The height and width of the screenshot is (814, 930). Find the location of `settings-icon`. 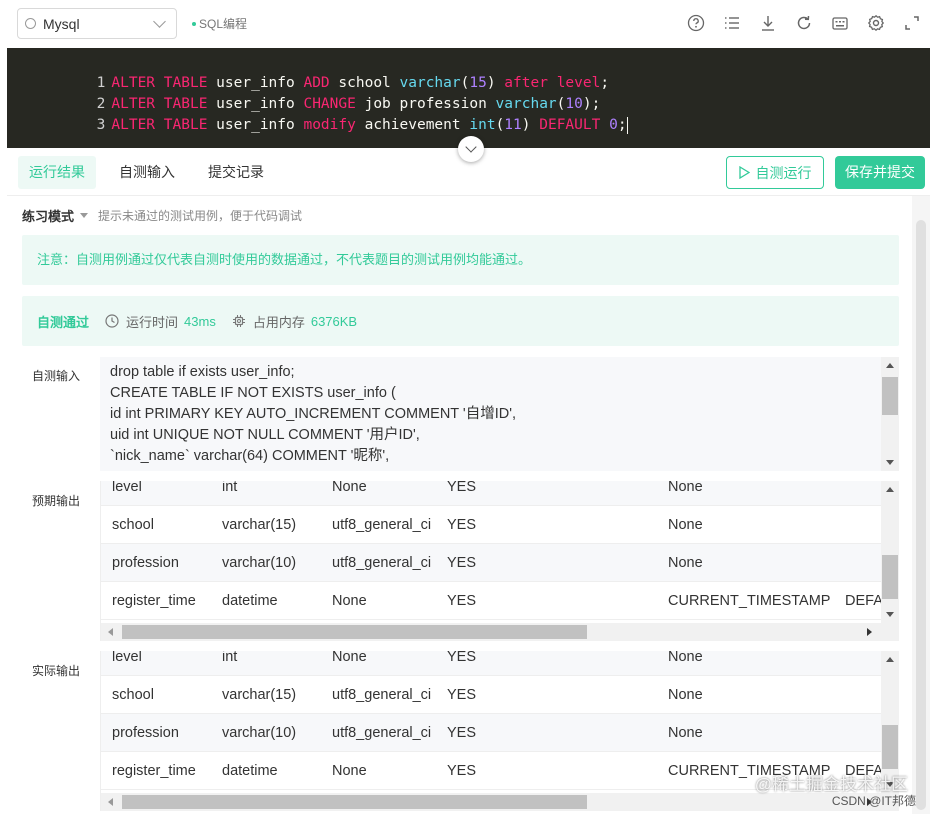

settings-icon is located at coordinates (876, 23).